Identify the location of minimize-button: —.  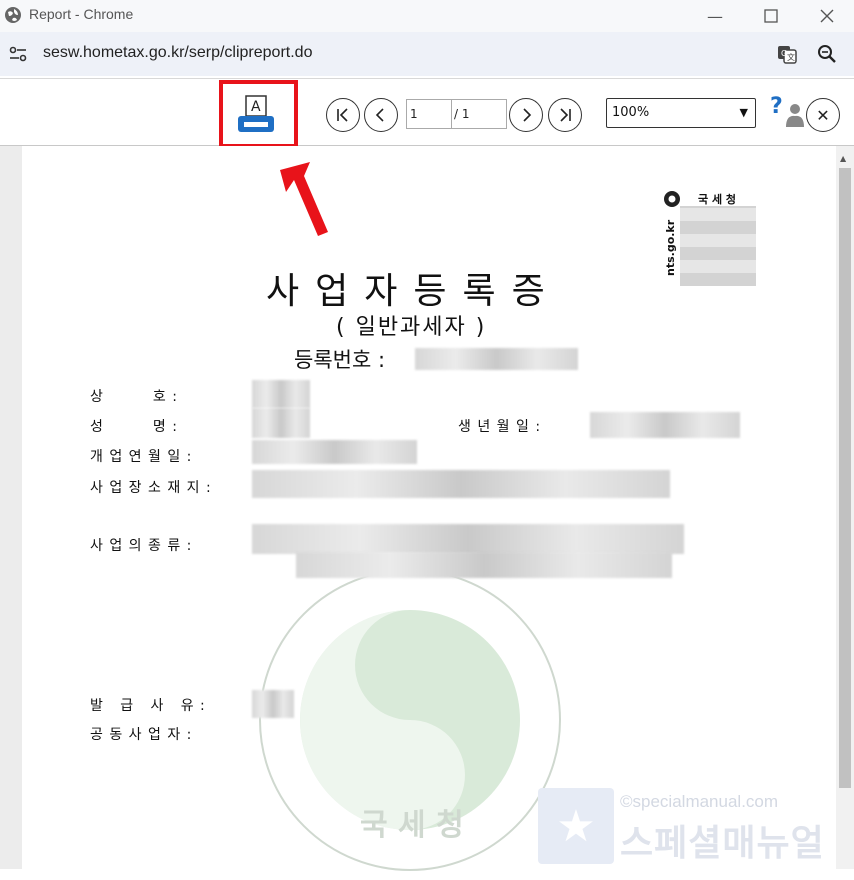
(715, 16).